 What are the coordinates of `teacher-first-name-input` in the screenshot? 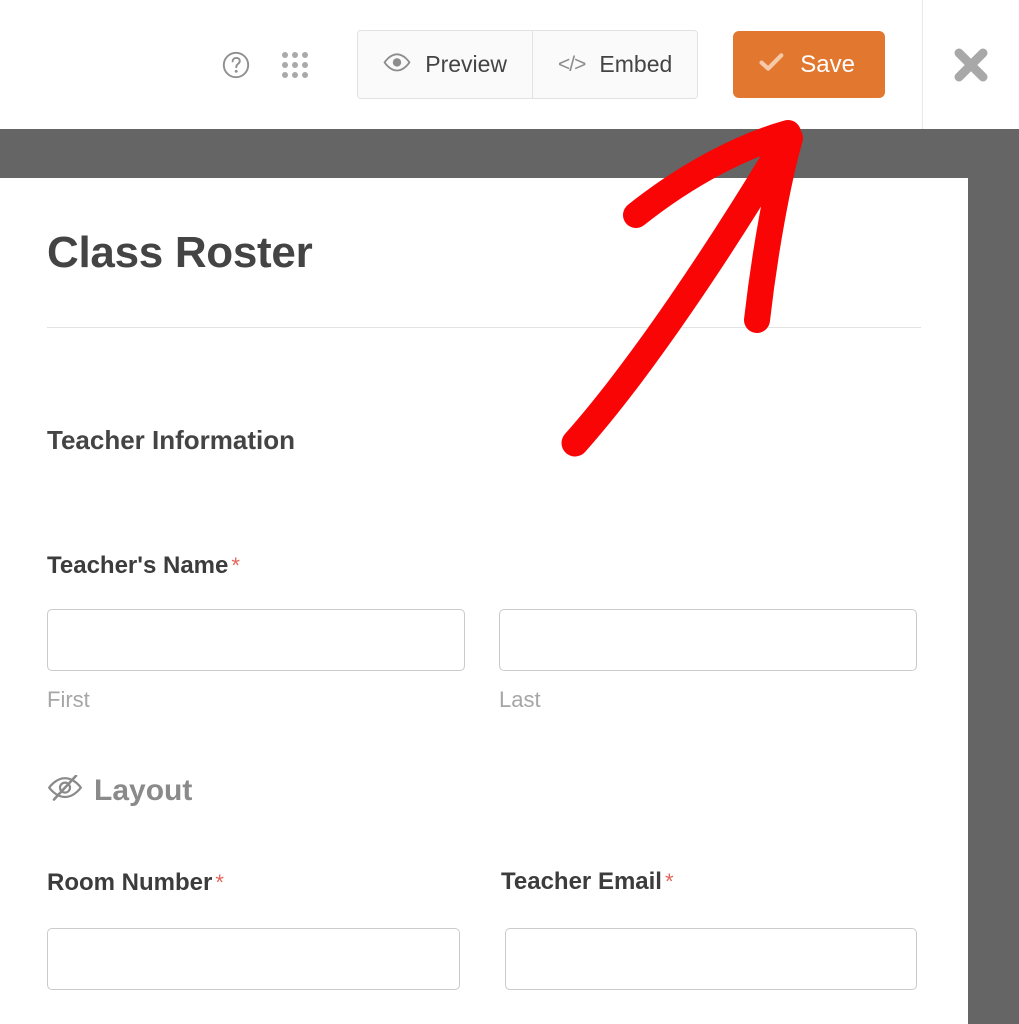 It's located at (256, 640).